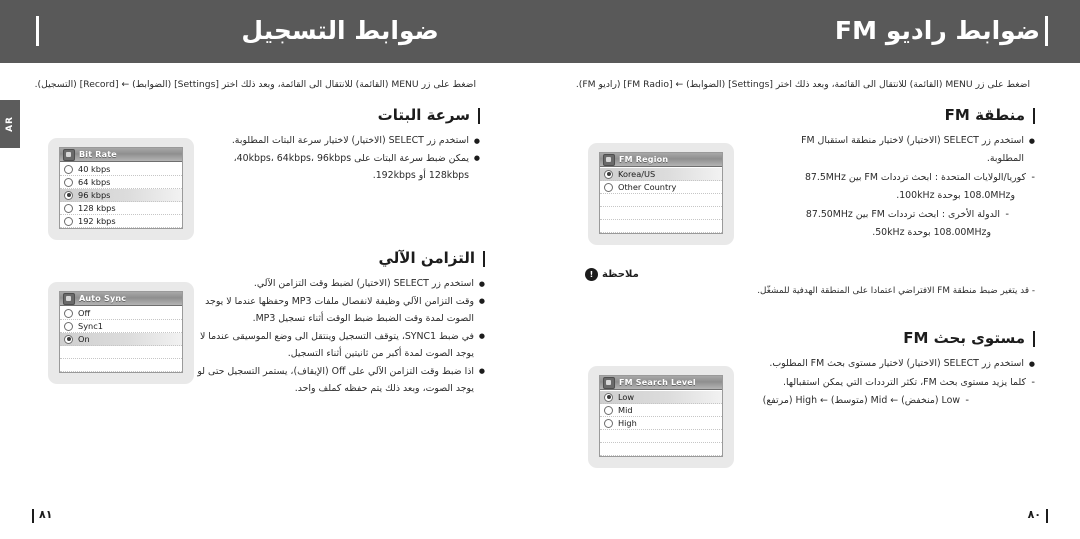 This screenshot has width=1080, height=539. Describe the element at coordinates (84, 313) in the screenshot. I see `list-item-label: Off` at that location.